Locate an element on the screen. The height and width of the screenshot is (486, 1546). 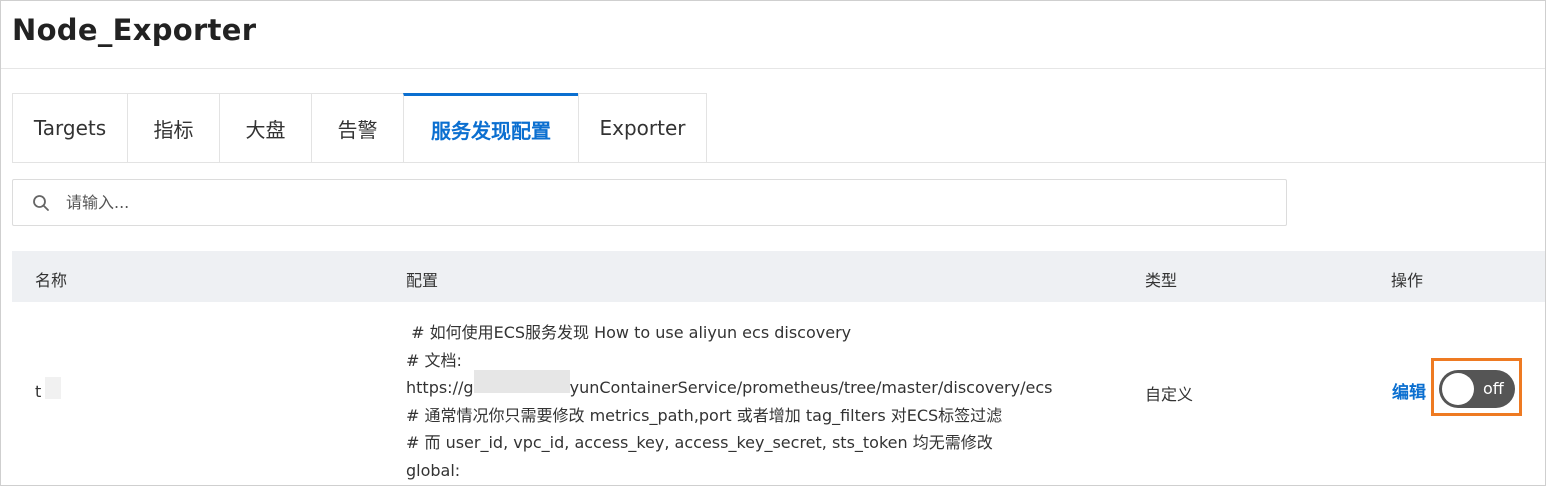
tab-bar: Targets 指标 大盘 告警 服务发现配置 Exporter is located at coordinates (359, 128).